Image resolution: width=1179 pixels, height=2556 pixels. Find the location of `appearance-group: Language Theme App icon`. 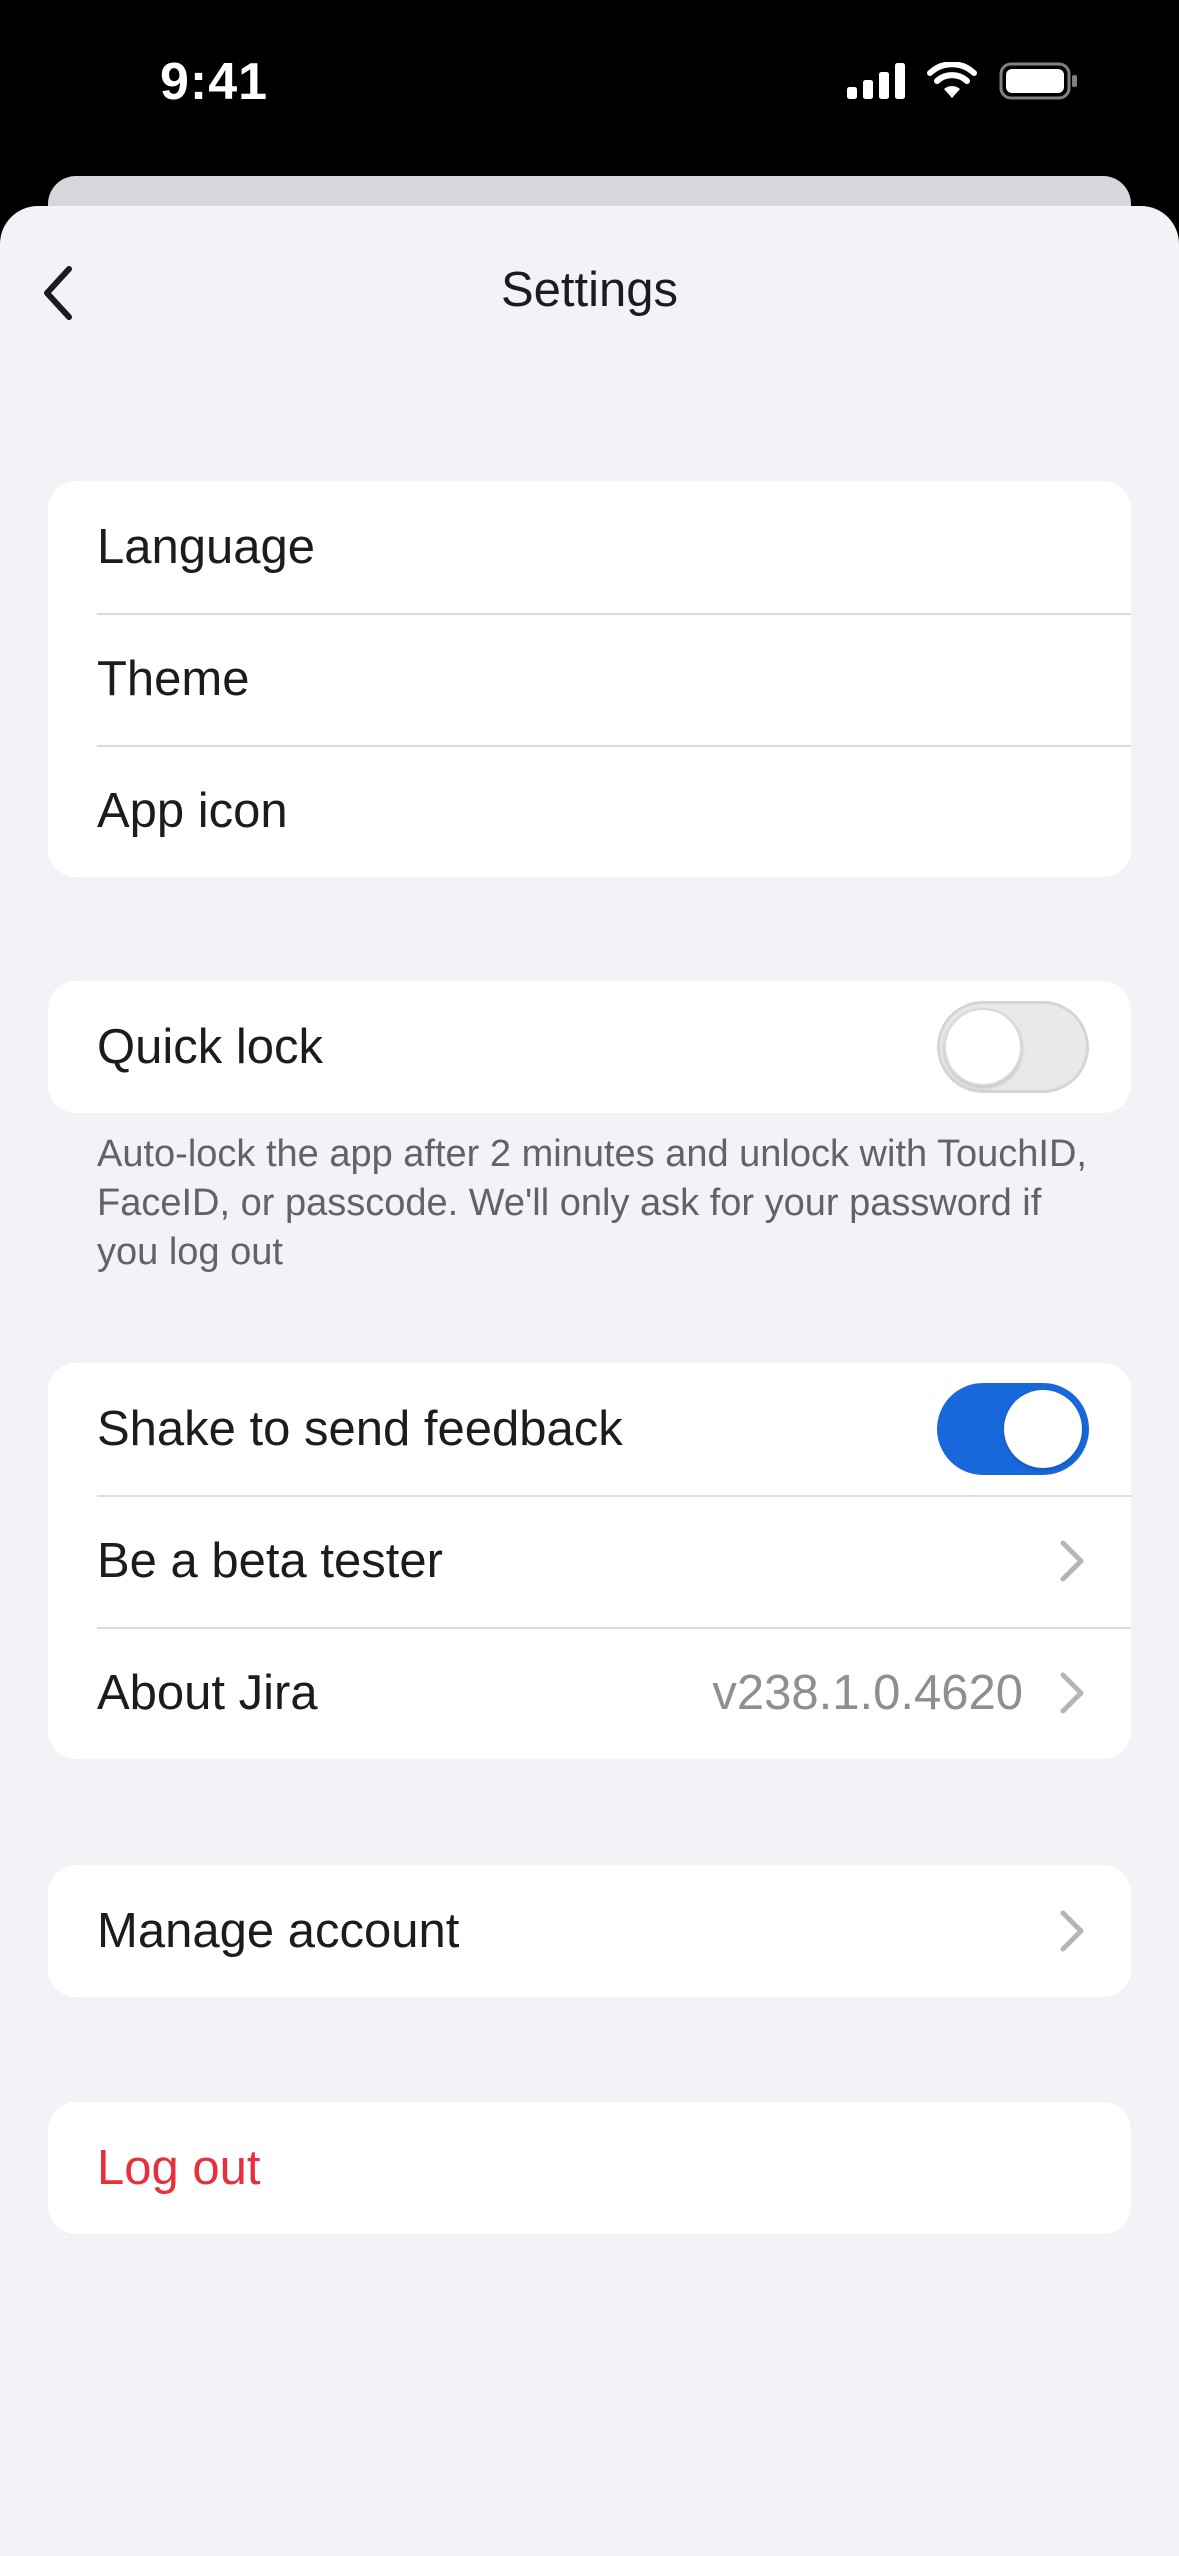

appearance-group: Language Theme App icon is located at coordinates (589, 679).